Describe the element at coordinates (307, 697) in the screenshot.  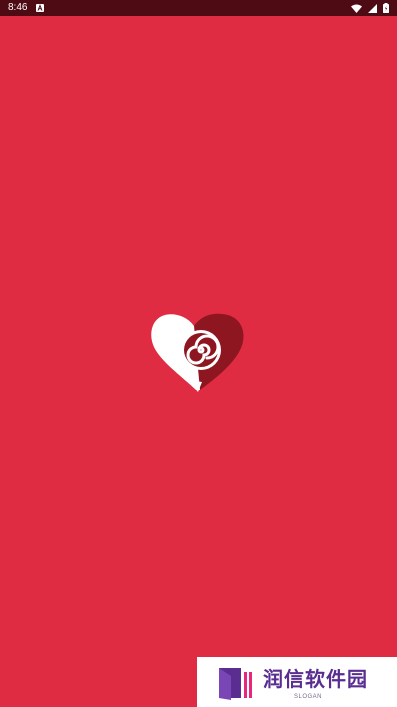
I see `watermark-slogan: SLOGAN` at that location.